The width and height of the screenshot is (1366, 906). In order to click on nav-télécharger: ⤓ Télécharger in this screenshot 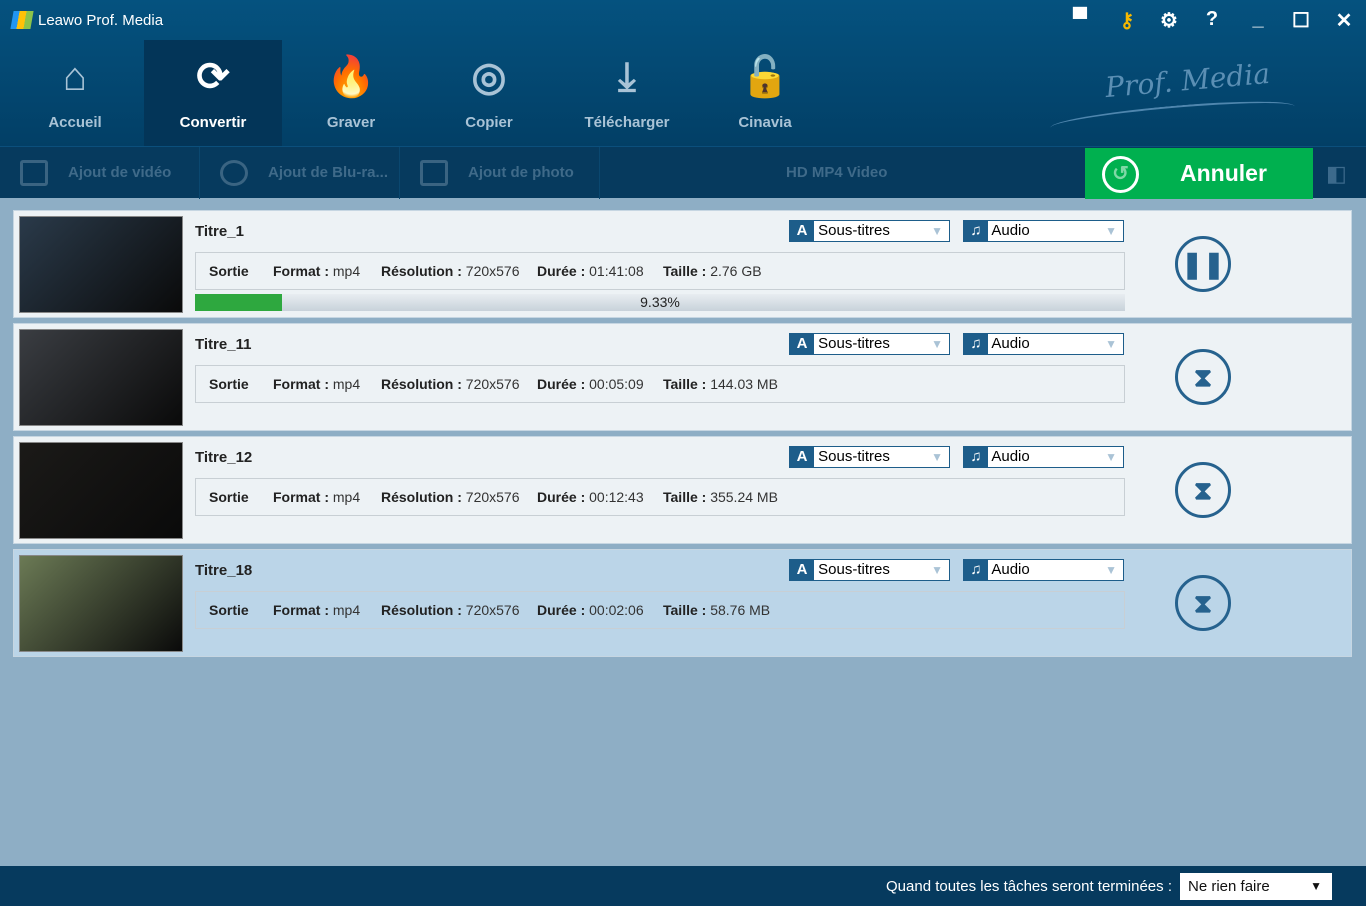, I will do `click(627, 93)`.